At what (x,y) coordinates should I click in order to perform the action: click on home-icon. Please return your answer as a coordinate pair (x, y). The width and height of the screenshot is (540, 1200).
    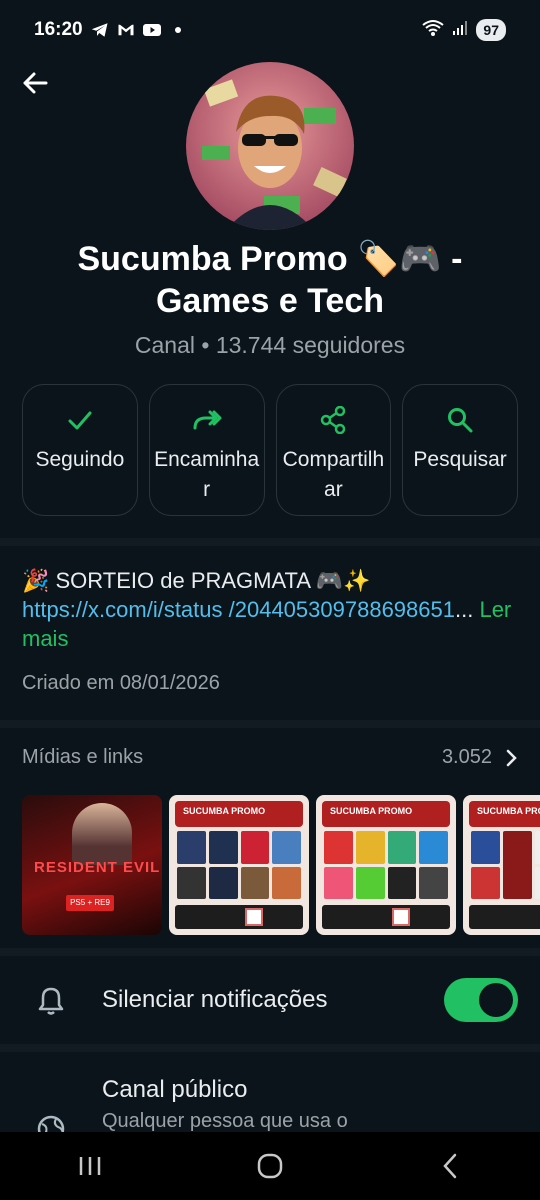
    Looking at the image, I should click on (270, 1166).